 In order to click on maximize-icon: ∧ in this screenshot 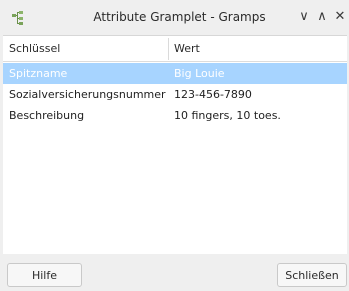, I will do `click(322, 17)`.